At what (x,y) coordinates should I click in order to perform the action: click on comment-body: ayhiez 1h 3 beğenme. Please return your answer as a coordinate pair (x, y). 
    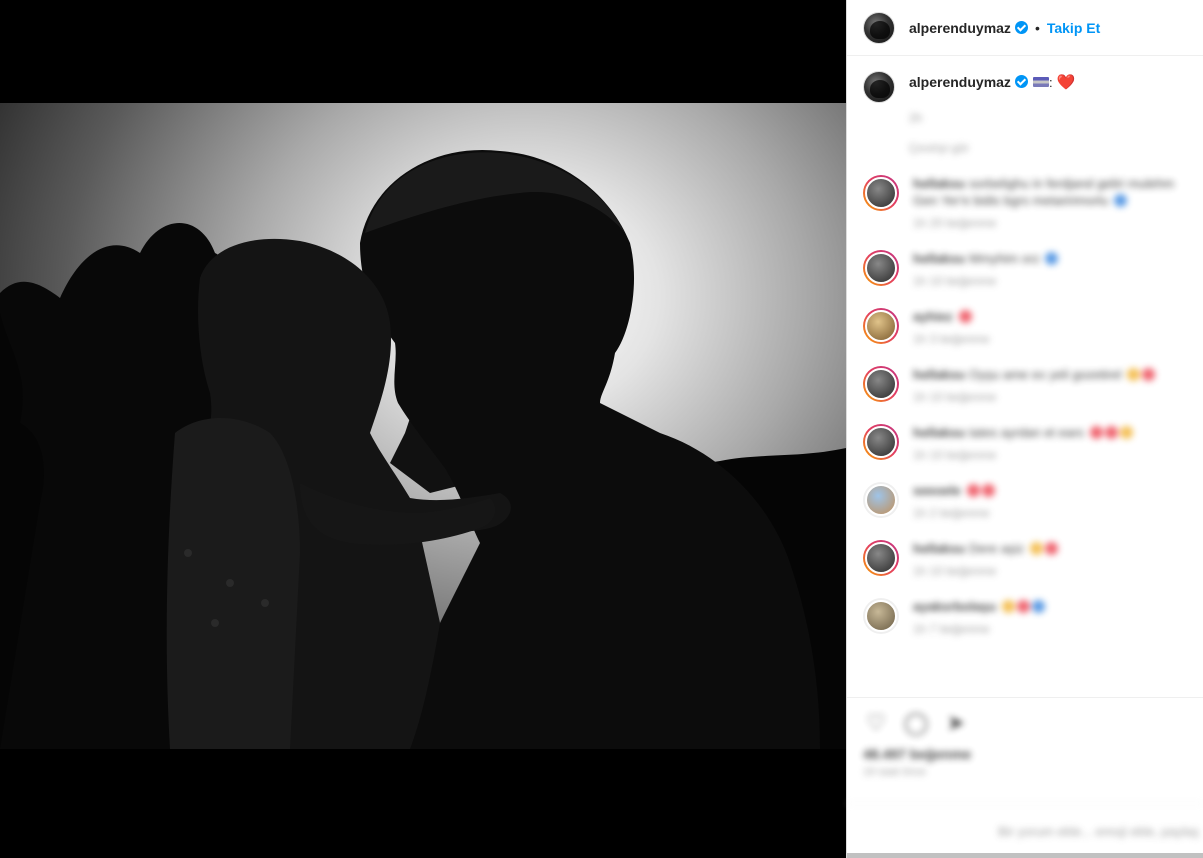
    Looking at the image, I should click on (1050, 327).